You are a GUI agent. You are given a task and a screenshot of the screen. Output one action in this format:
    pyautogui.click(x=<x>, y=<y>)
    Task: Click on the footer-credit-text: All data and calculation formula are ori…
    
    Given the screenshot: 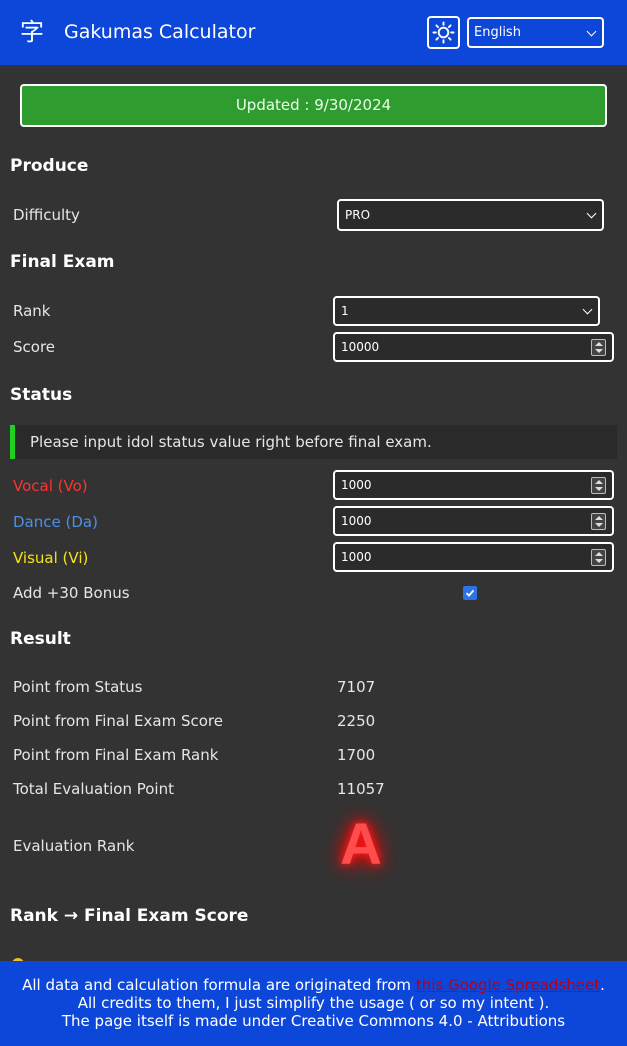 What is the action you would take?
    pyautogui.click(x=219, y=985)
    